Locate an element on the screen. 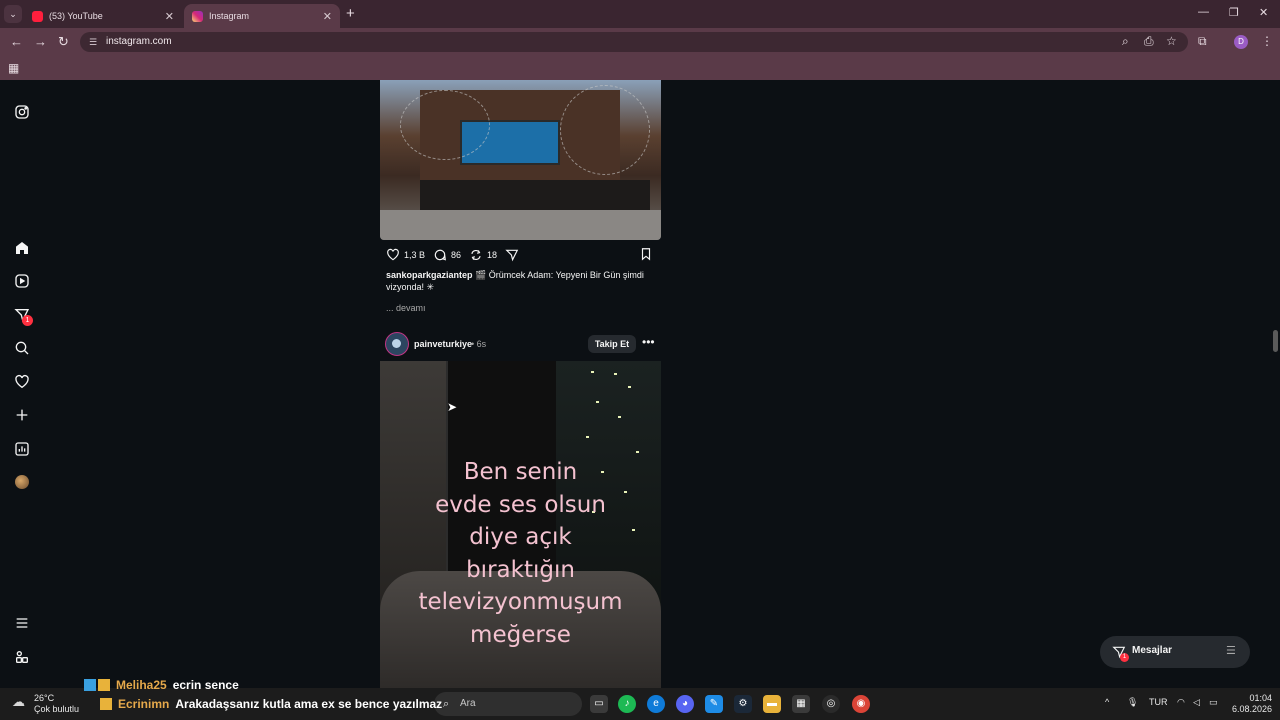  store-icon: ▦ is located at coordinates (801, 704).